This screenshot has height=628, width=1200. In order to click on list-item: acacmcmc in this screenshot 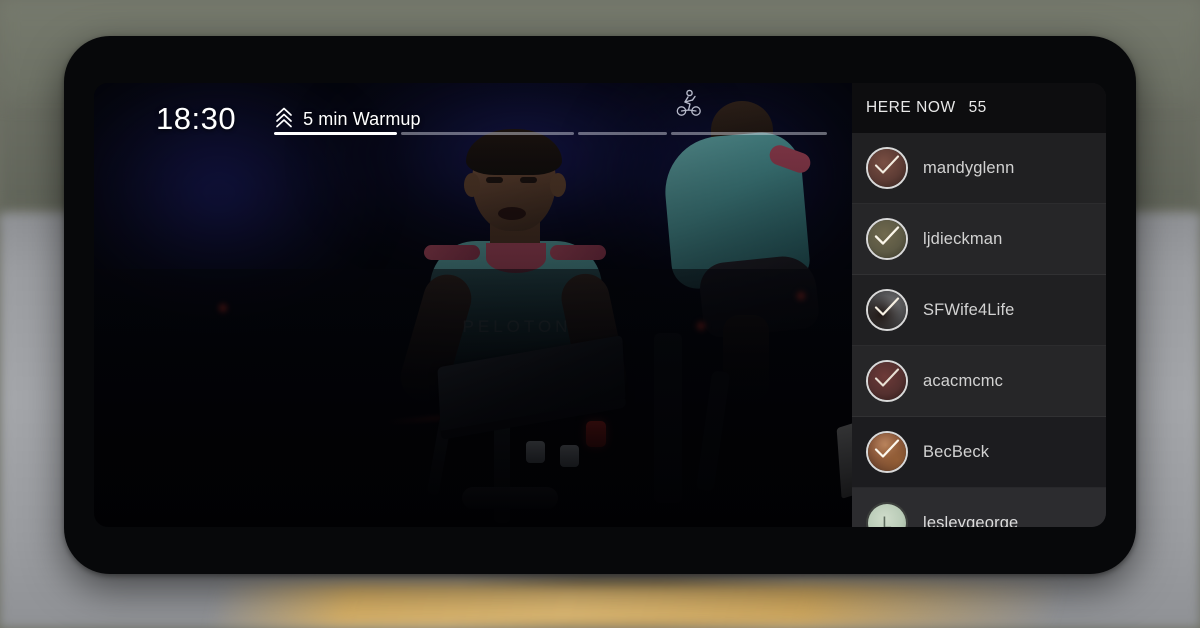, I will do `click(979, 381)`.